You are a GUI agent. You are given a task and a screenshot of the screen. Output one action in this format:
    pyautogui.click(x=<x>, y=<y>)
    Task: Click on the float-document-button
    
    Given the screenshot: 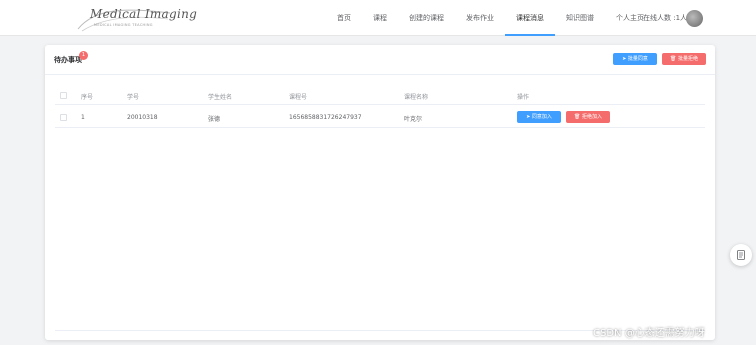 What is the action you would take?
    pyautogui.click(x=741, y=255)
    